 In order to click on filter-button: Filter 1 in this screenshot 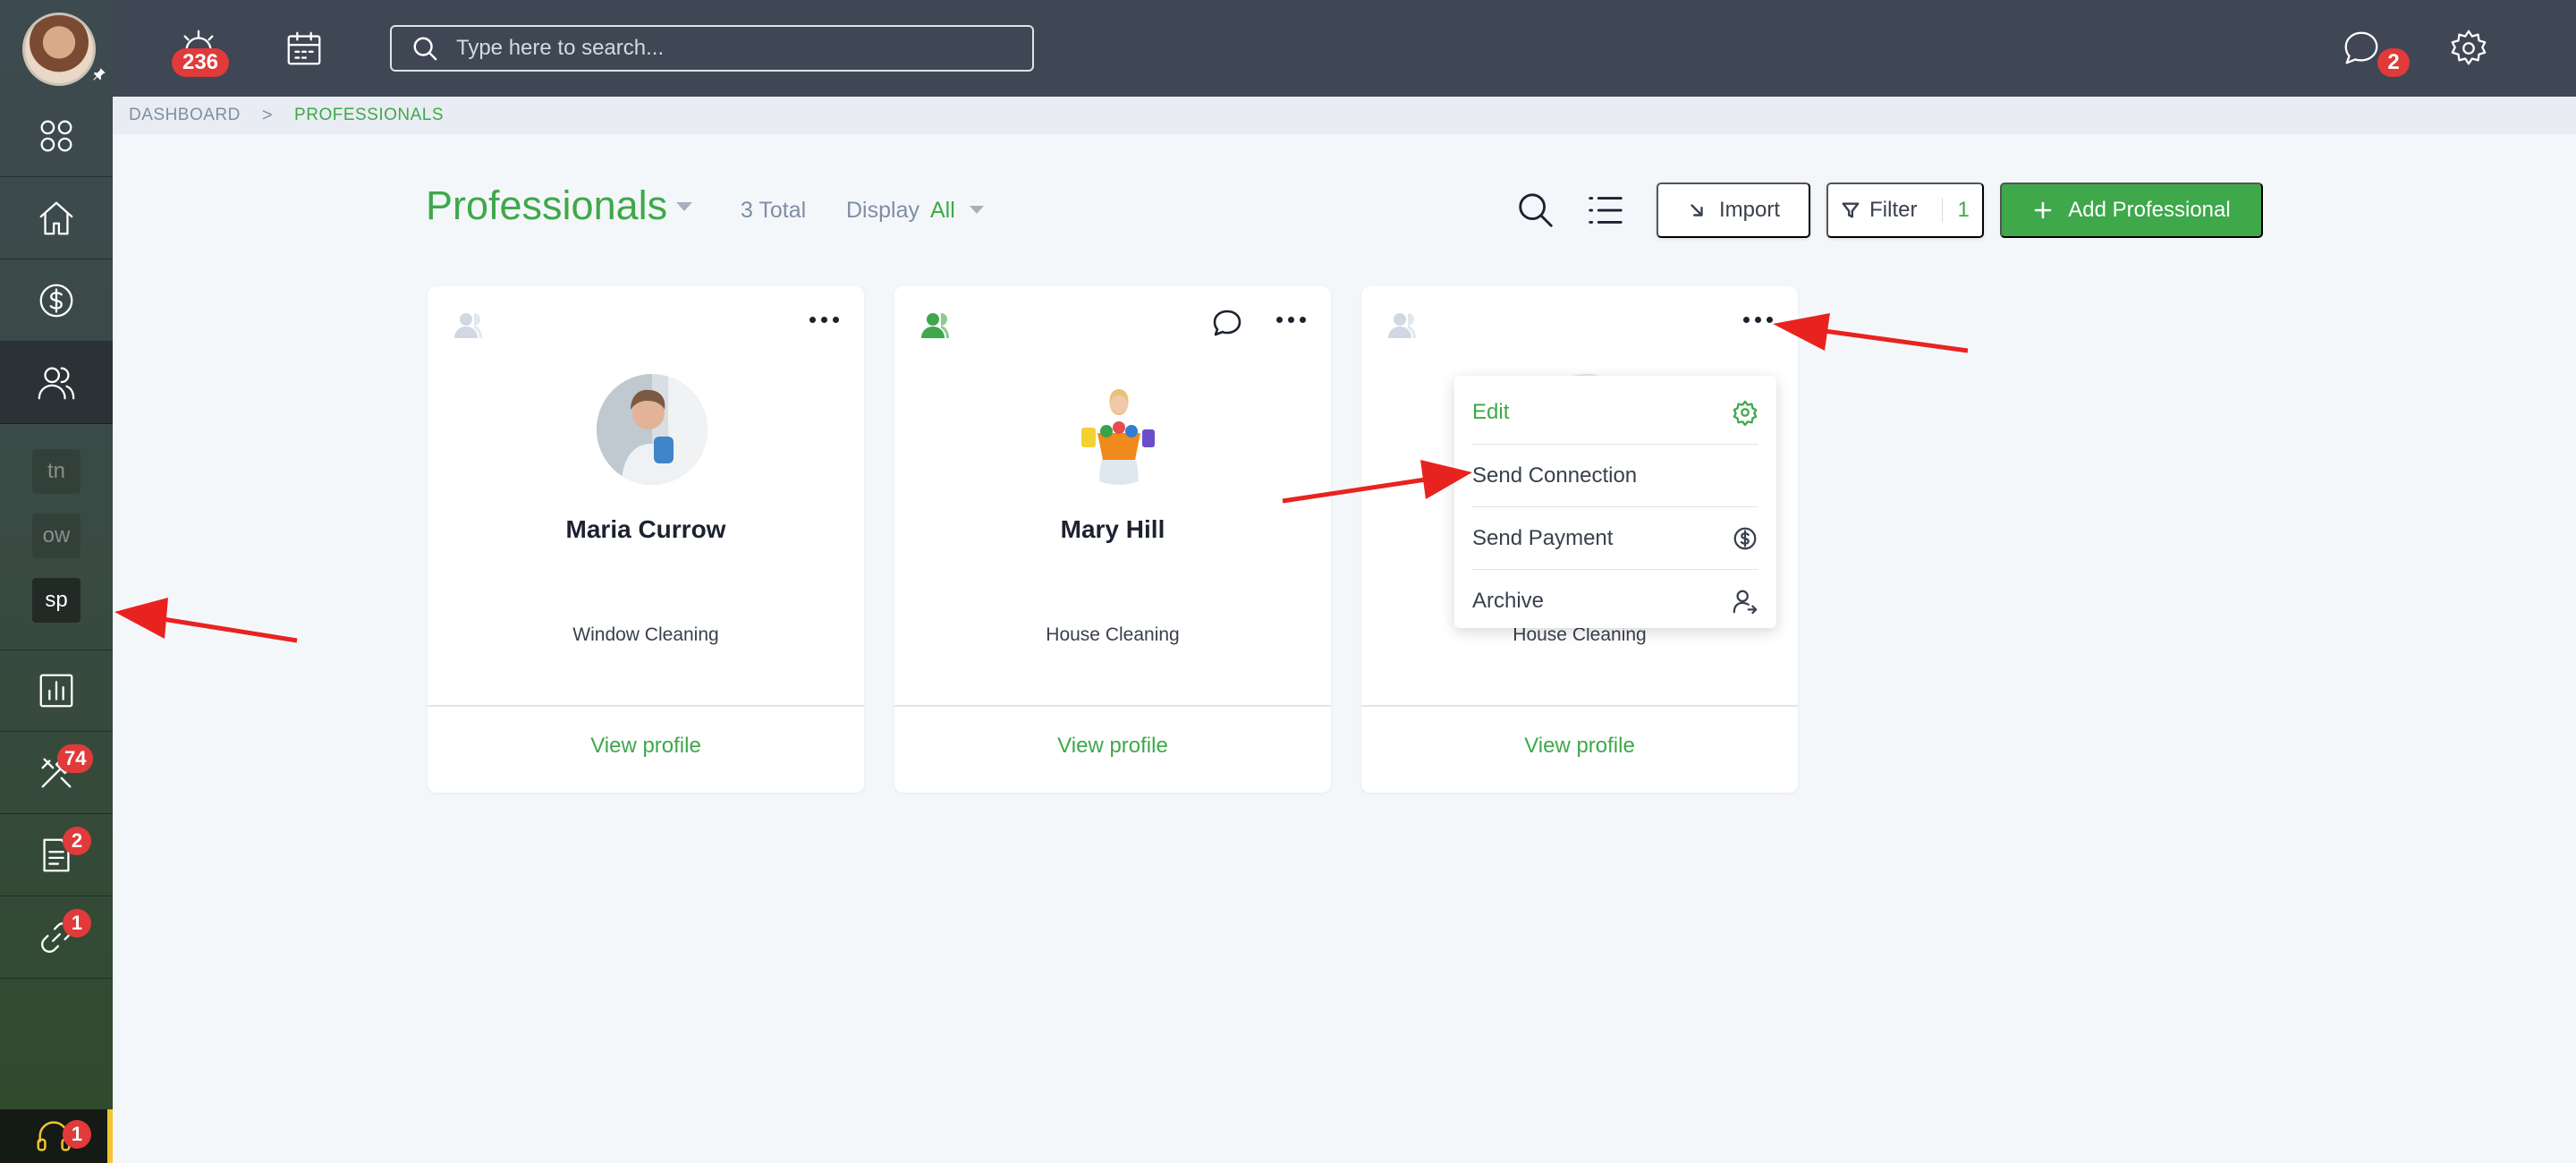, I will do `click(1905, 211)`.